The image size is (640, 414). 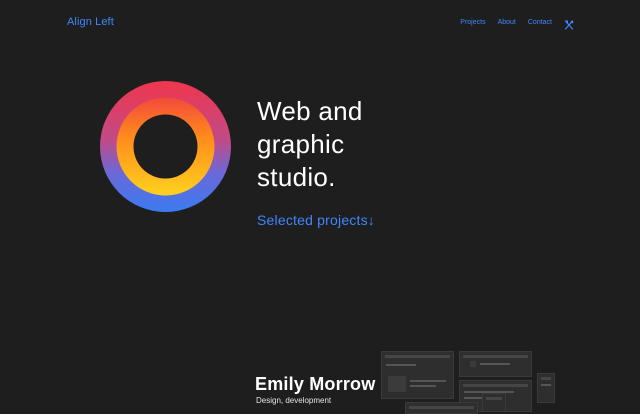 What do you see at coordinates (540, 22) in the screenshot?
I see `nav-contact: Contact` at bounding box center [540, 22].